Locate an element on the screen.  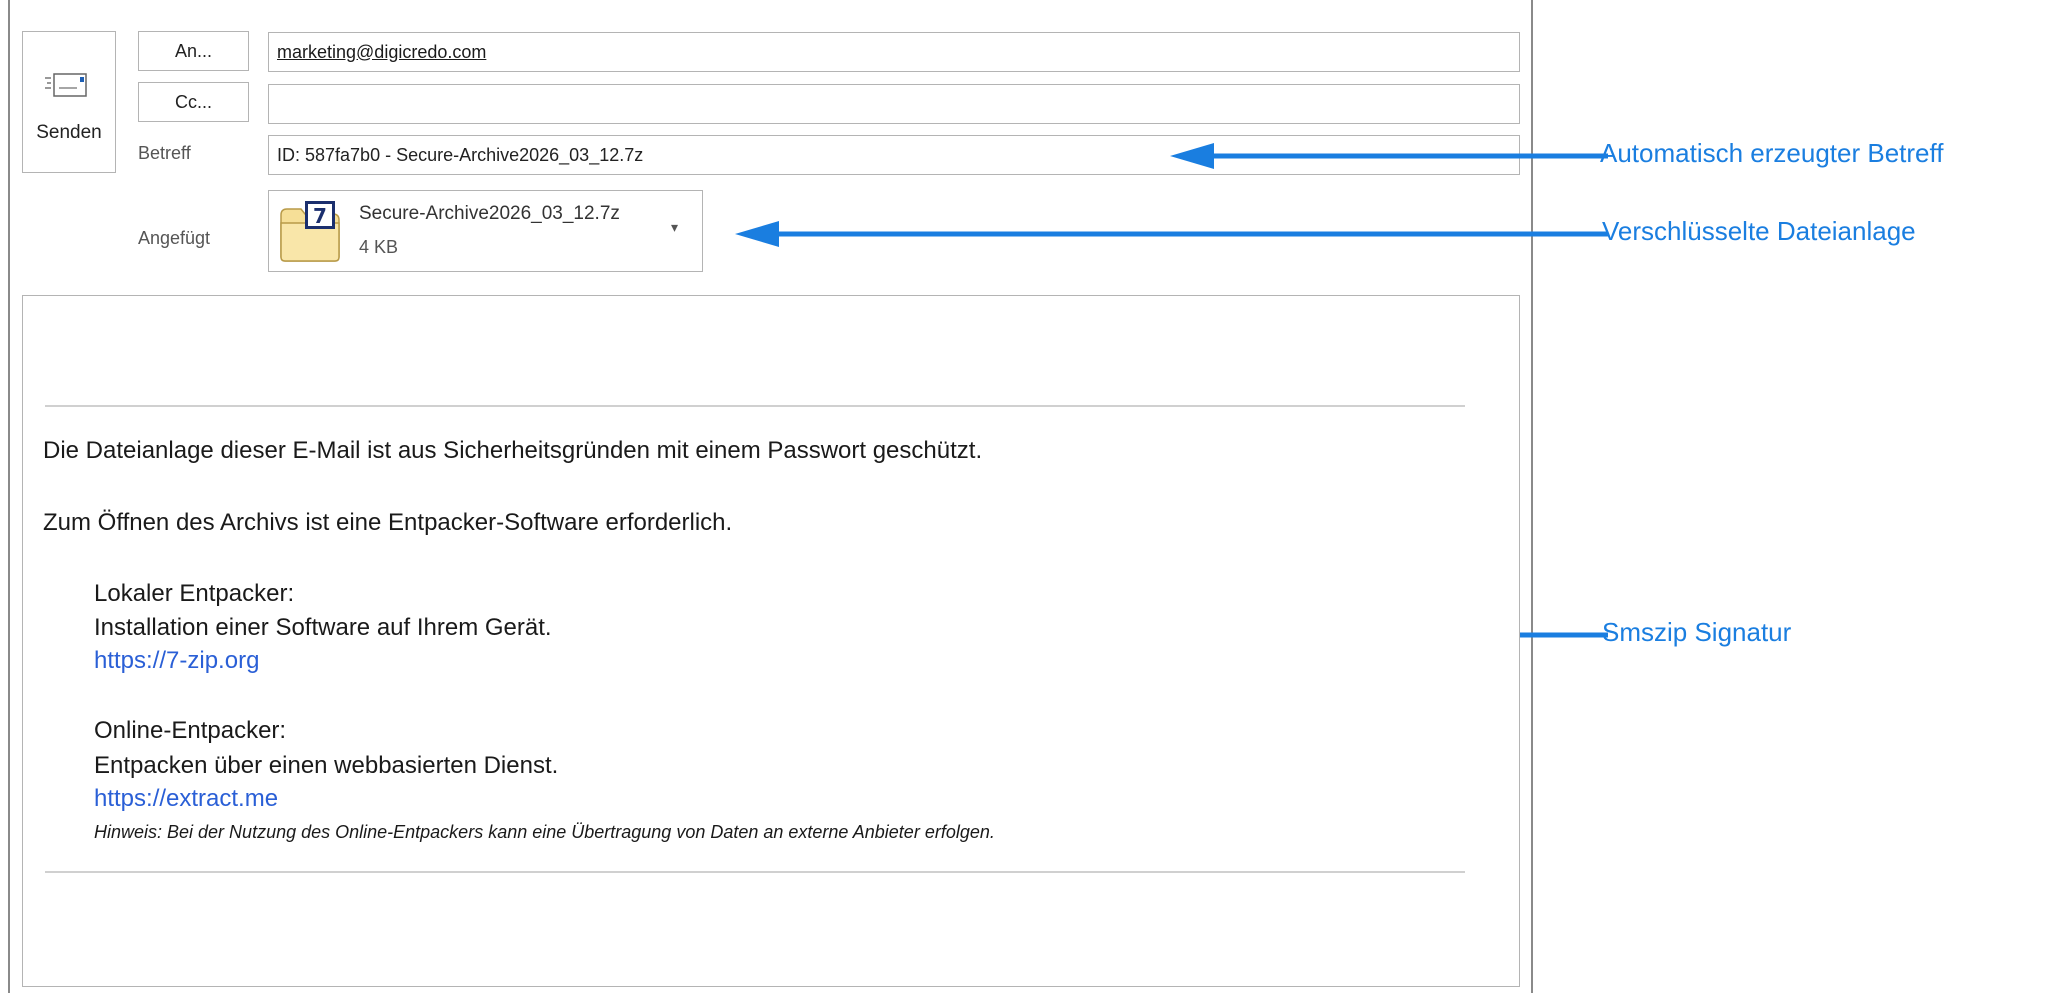
window-frame-left is located at coordinates (9, 496).